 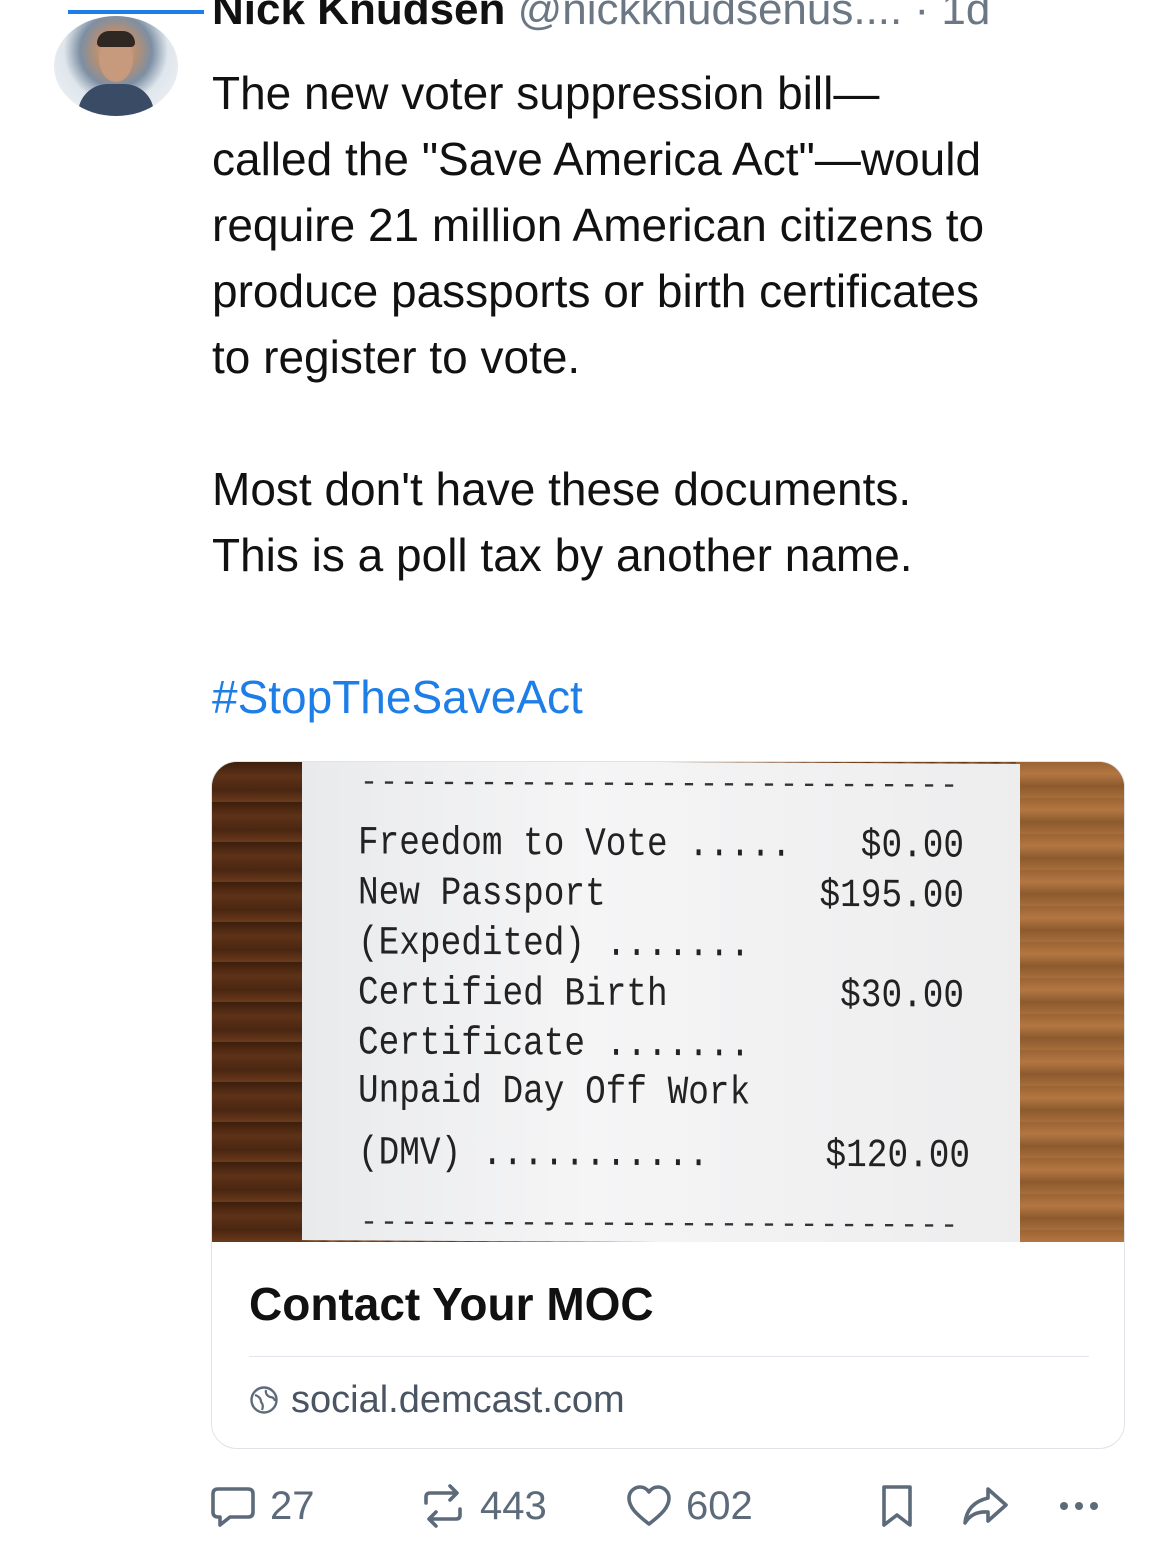 I want to click on reply-icon, so click(x=233, y=1507).